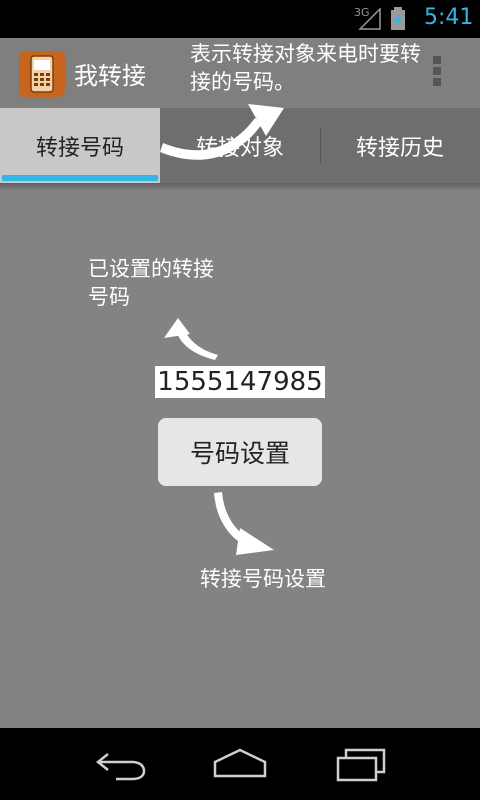 Image resolution: width=480 pixels, height=800 pixels. I want to click on arrow-to-saved-number, so click(191, 339).